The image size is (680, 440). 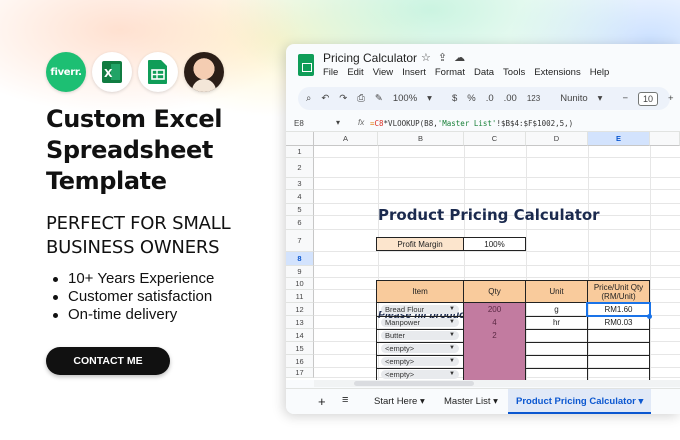 I want to click on contact-me-button: CONTACT ME, so click(x=108, y=361).